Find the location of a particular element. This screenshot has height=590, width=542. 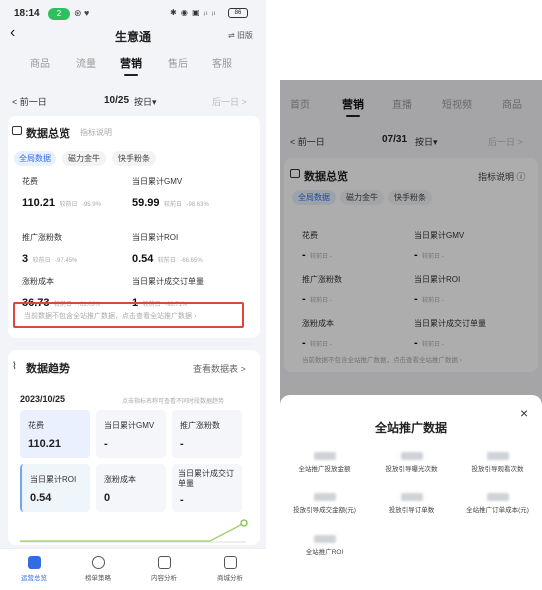

tab-service: 客服 is located at coordinates (222, 62).